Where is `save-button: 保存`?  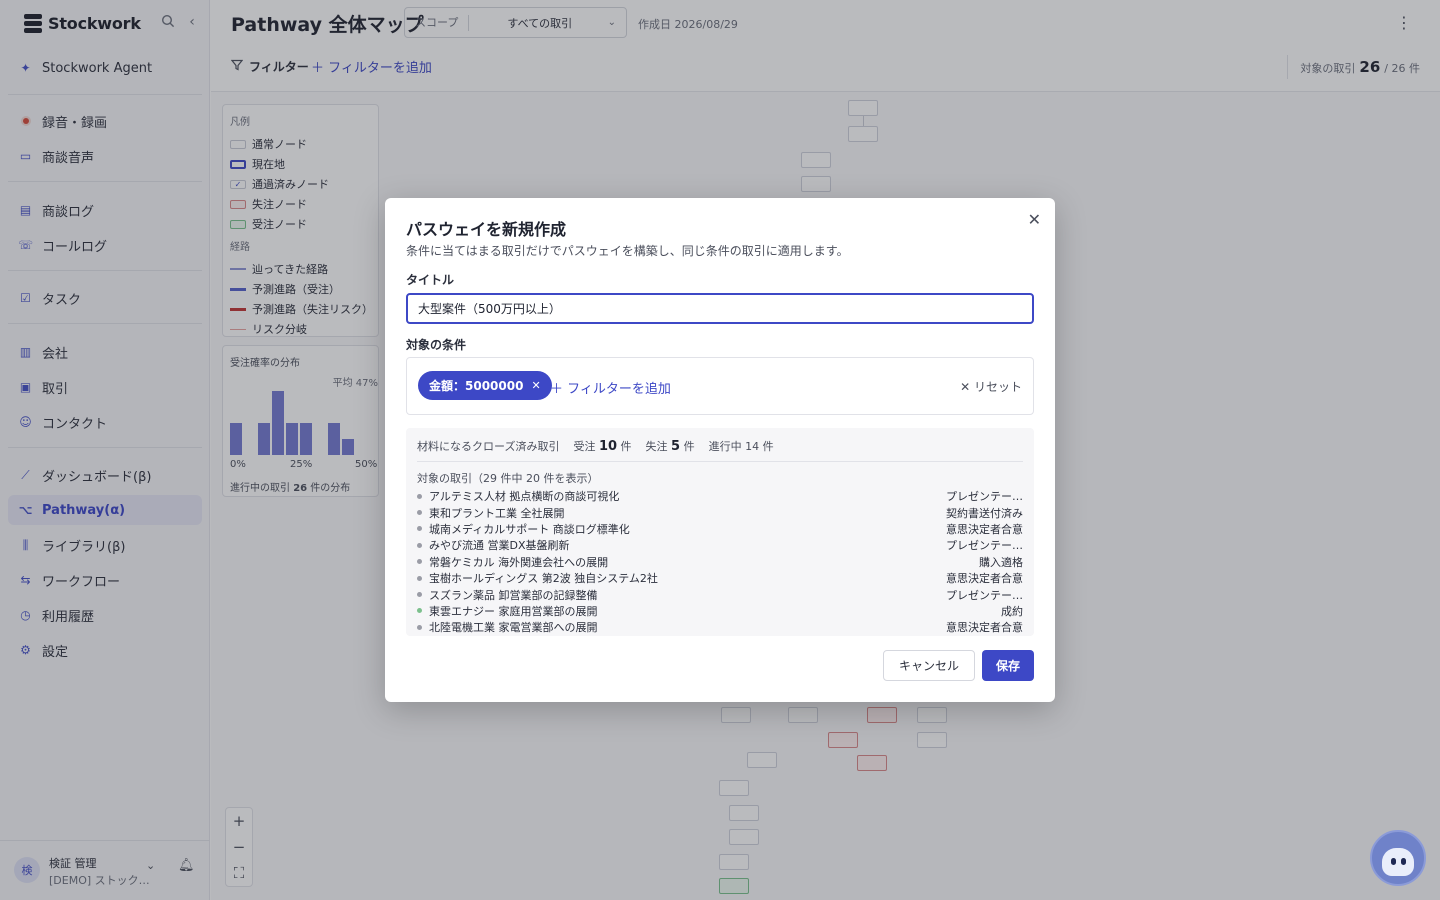 save-button: 保存 is located at coordinates (1008, 665).